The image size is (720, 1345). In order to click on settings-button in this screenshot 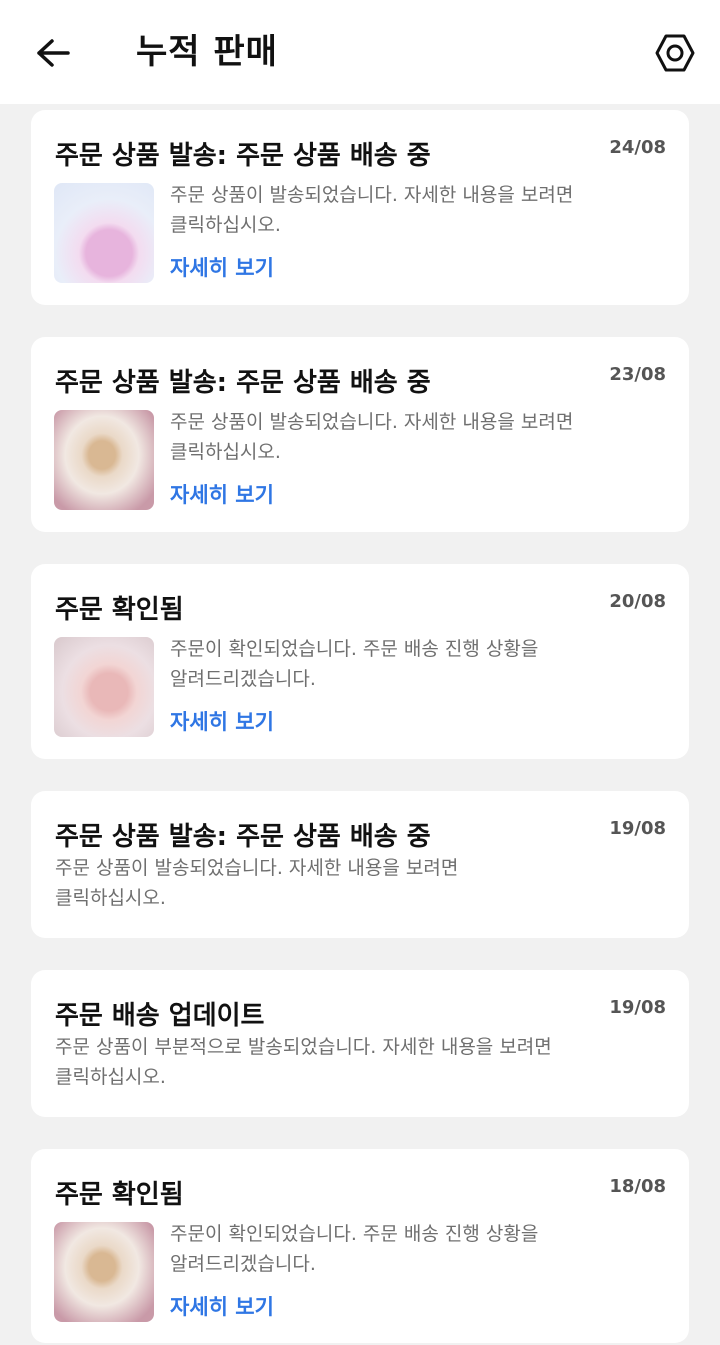, I will do `click(675, 53)`.